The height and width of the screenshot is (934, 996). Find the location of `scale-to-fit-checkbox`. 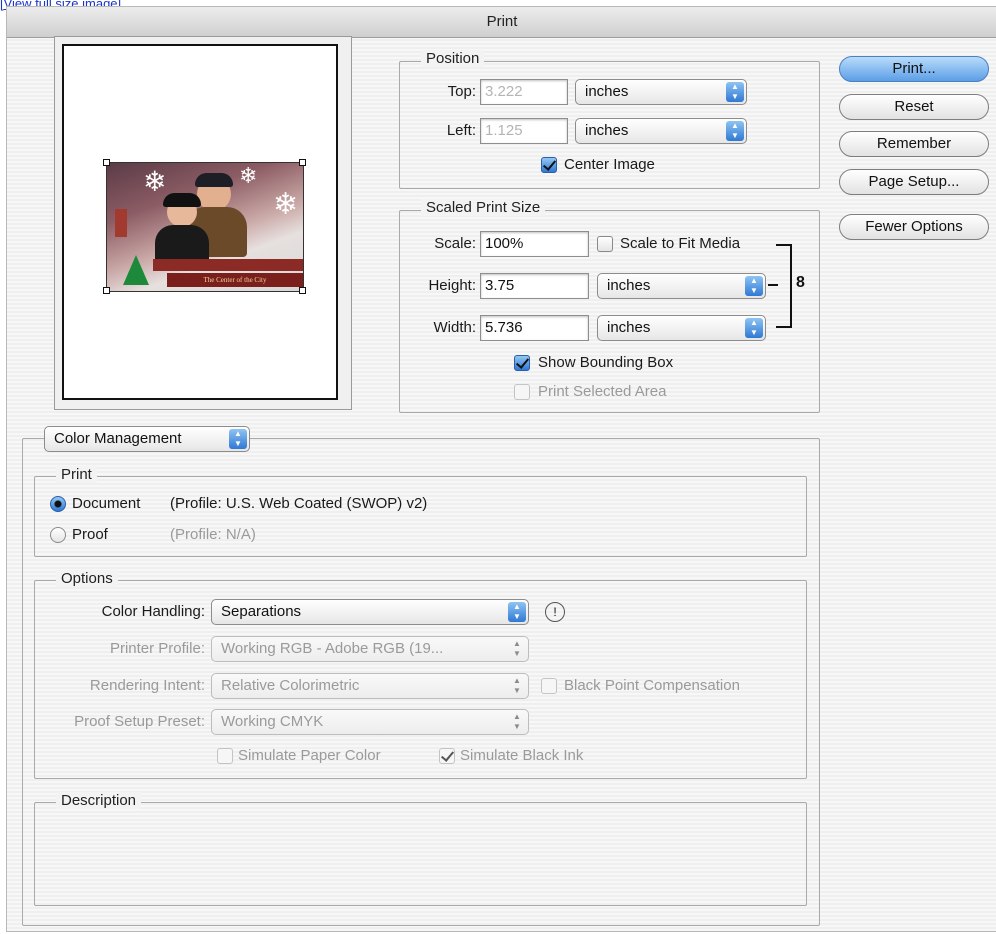

scale-to-fit-checkbox is located at coordinates (605, 244).